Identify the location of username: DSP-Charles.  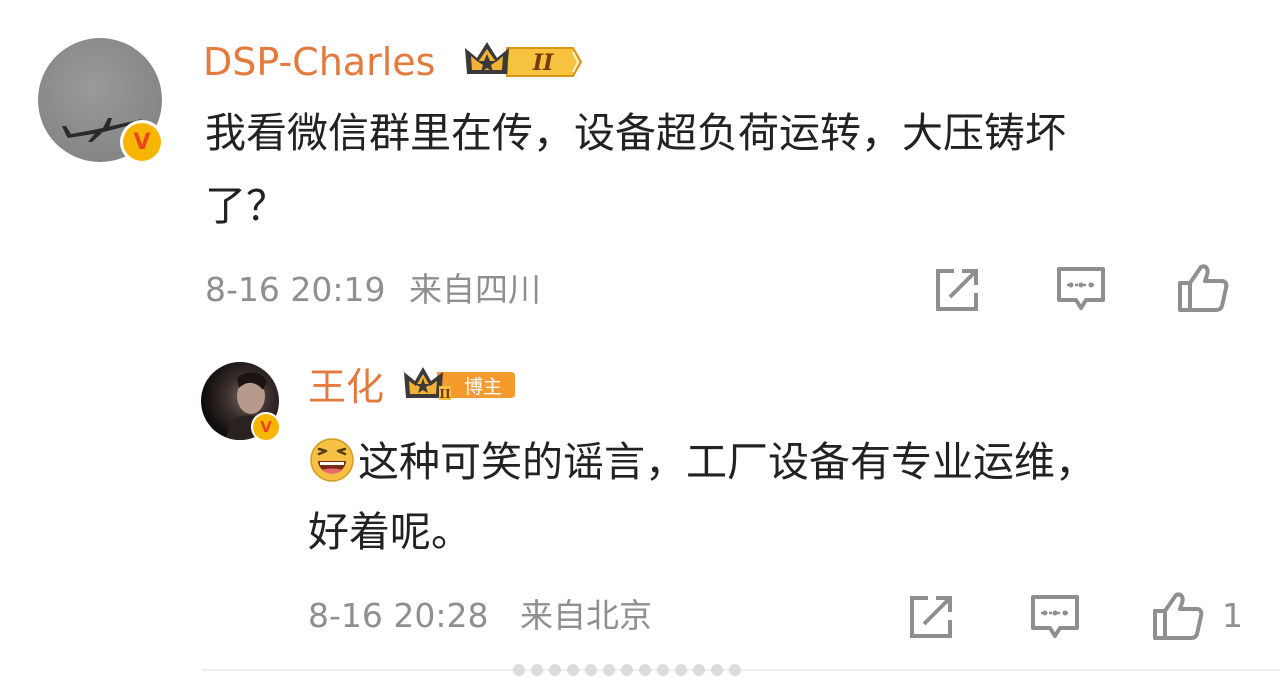
(319, 62).